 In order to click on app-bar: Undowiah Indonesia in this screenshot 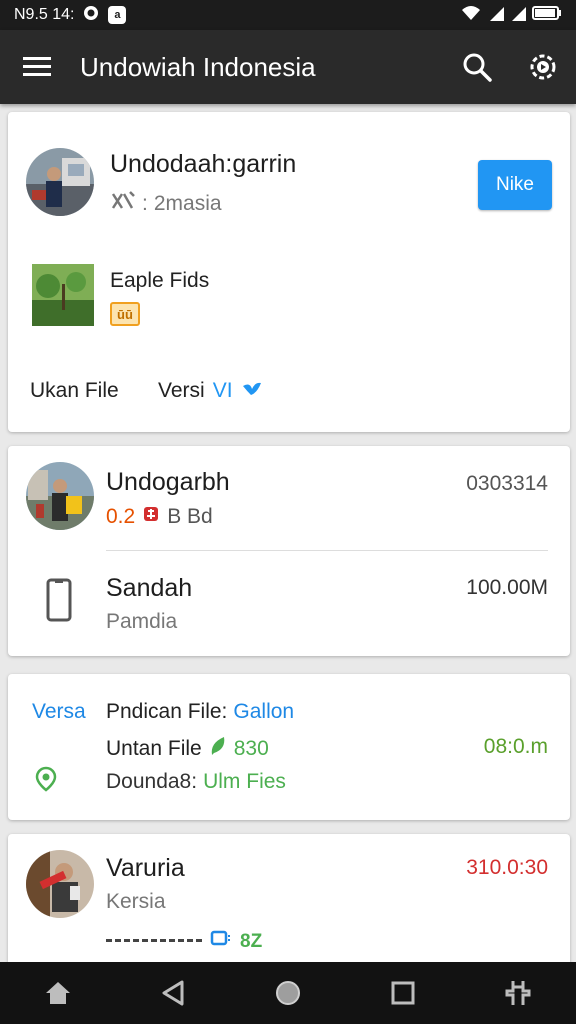, I will do `click(288, 67)`.